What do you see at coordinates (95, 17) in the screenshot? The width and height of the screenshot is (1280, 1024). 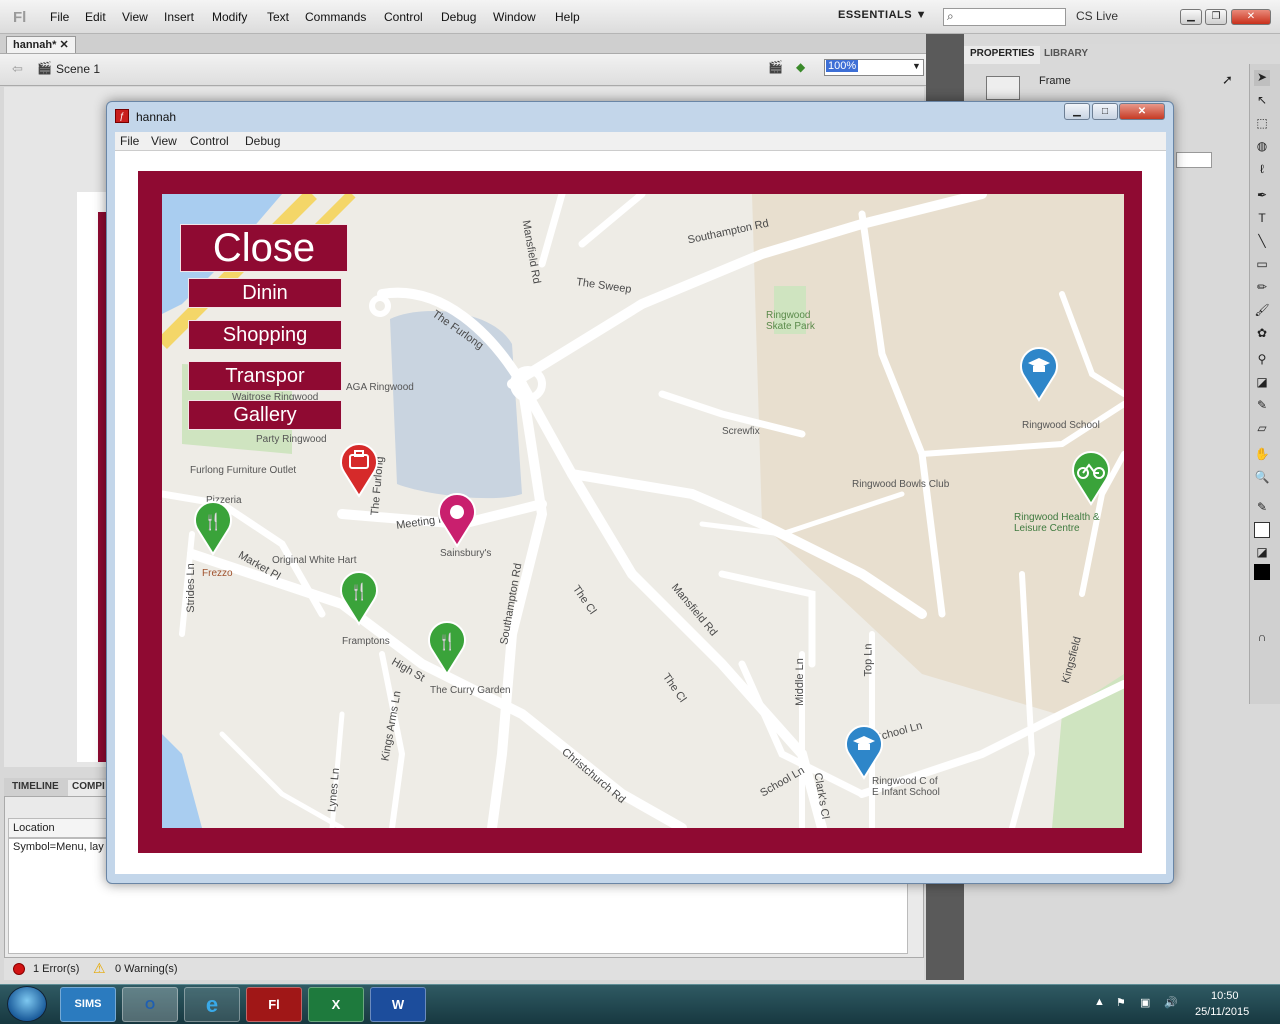 I see `menu-edit: Edit` at bounding box center [95, 17].